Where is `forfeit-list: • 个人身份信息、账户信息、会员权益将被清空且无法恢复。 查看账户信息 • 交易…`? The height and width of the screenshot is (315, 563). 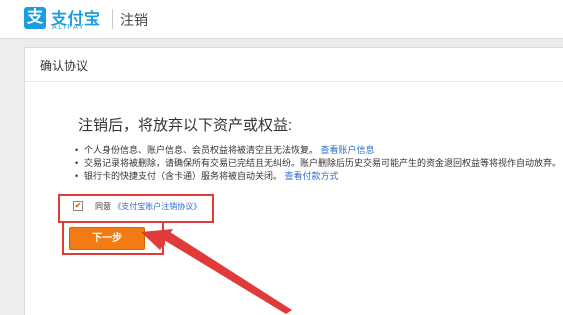
forfeit-list: • 个人身份信息、账户信息、会员权益将被清空且无法恢复。 查看账户信息 • 交易… is located at coordinates (317, 163).